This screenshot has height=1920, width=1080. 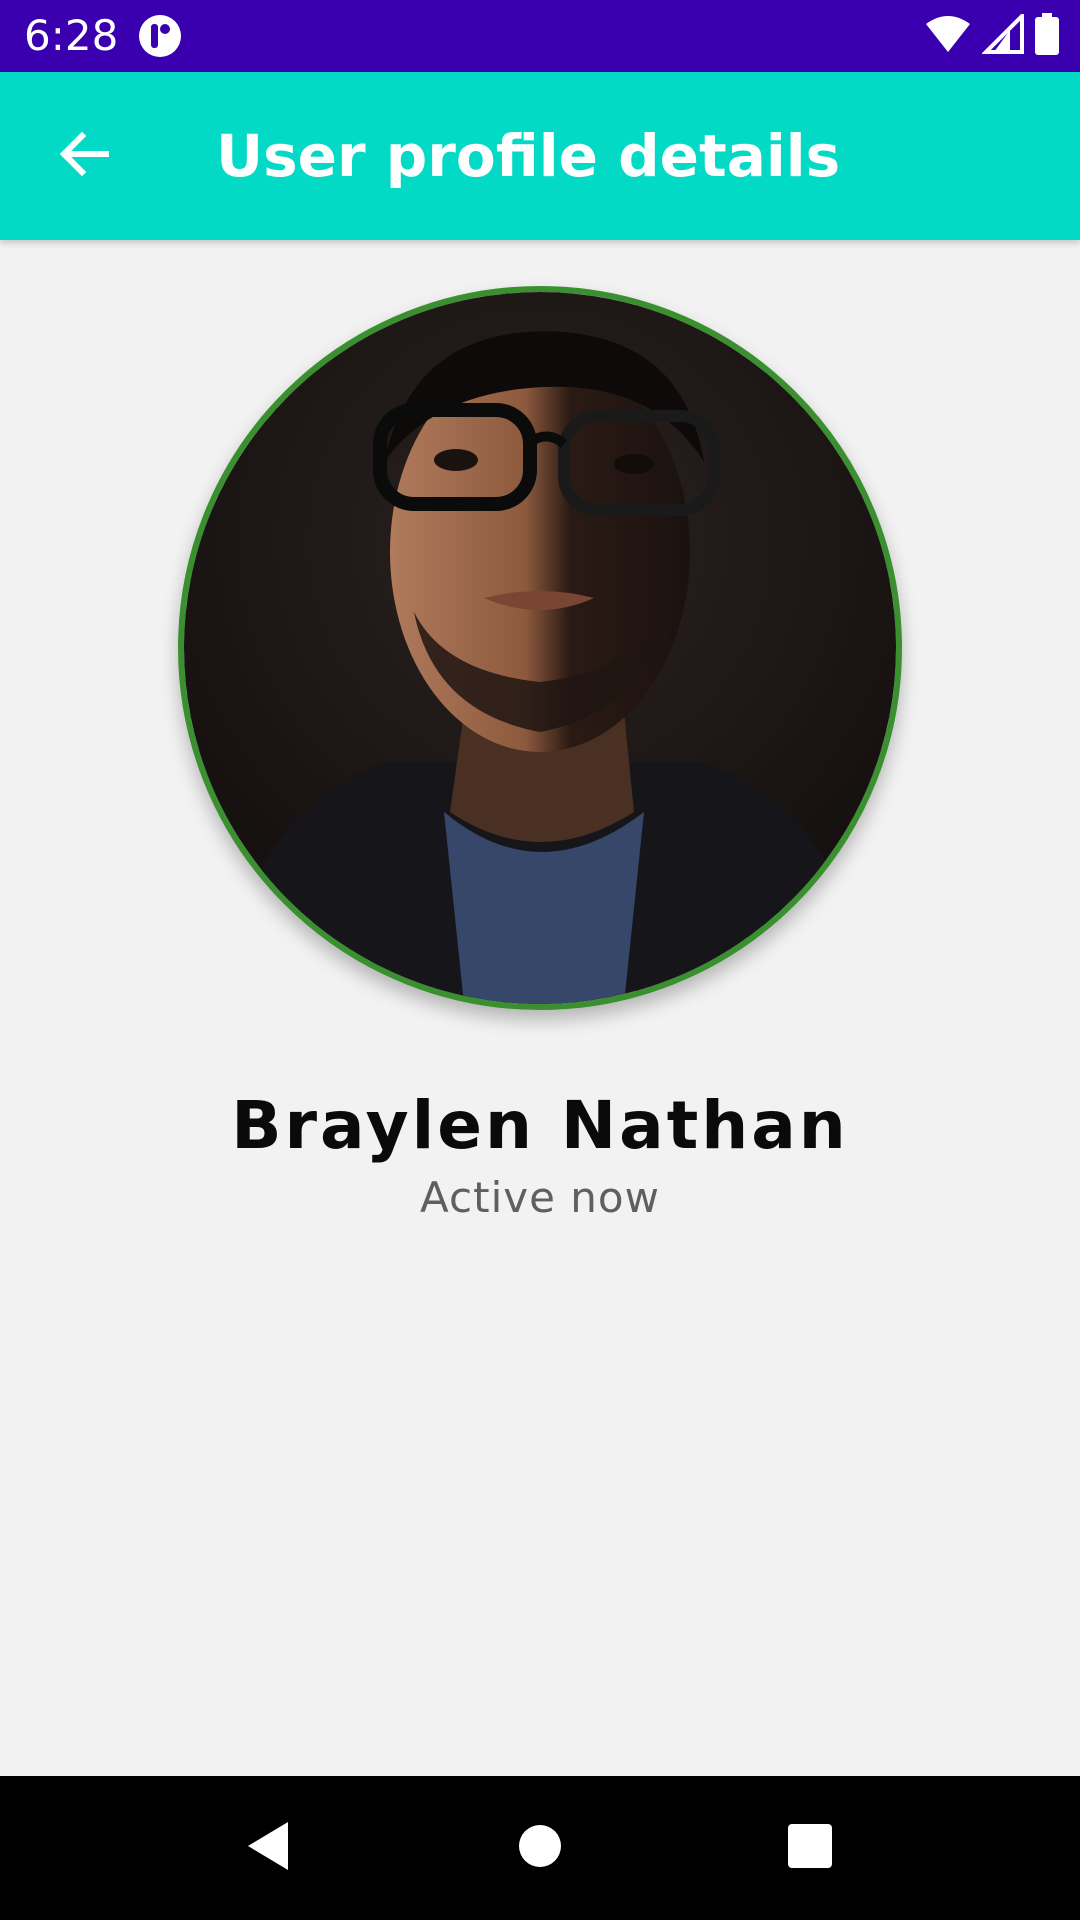 I want to click on back-button, so click(x=84, y=156).